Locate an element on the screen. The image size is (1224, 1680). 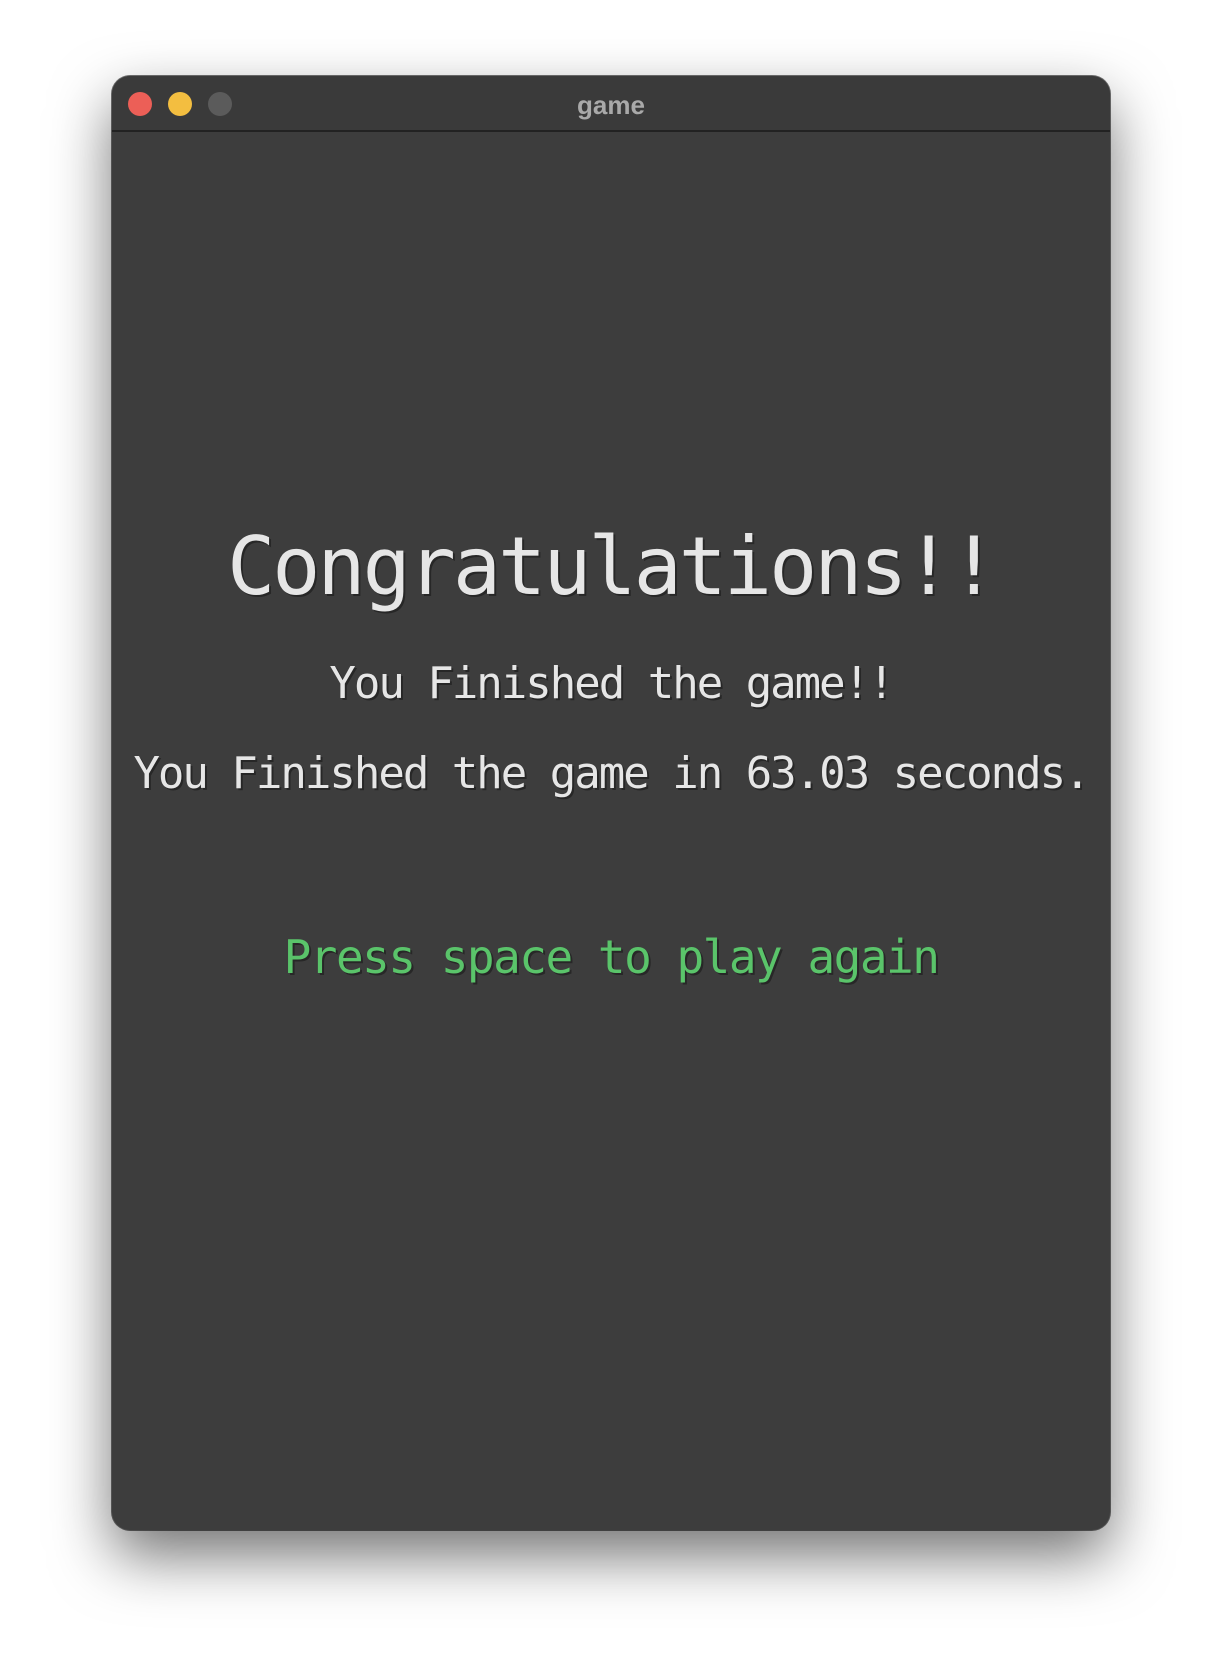
finish-time-message: You Finished the game in 63.03 seconds. is located at coordinates (611, 773).